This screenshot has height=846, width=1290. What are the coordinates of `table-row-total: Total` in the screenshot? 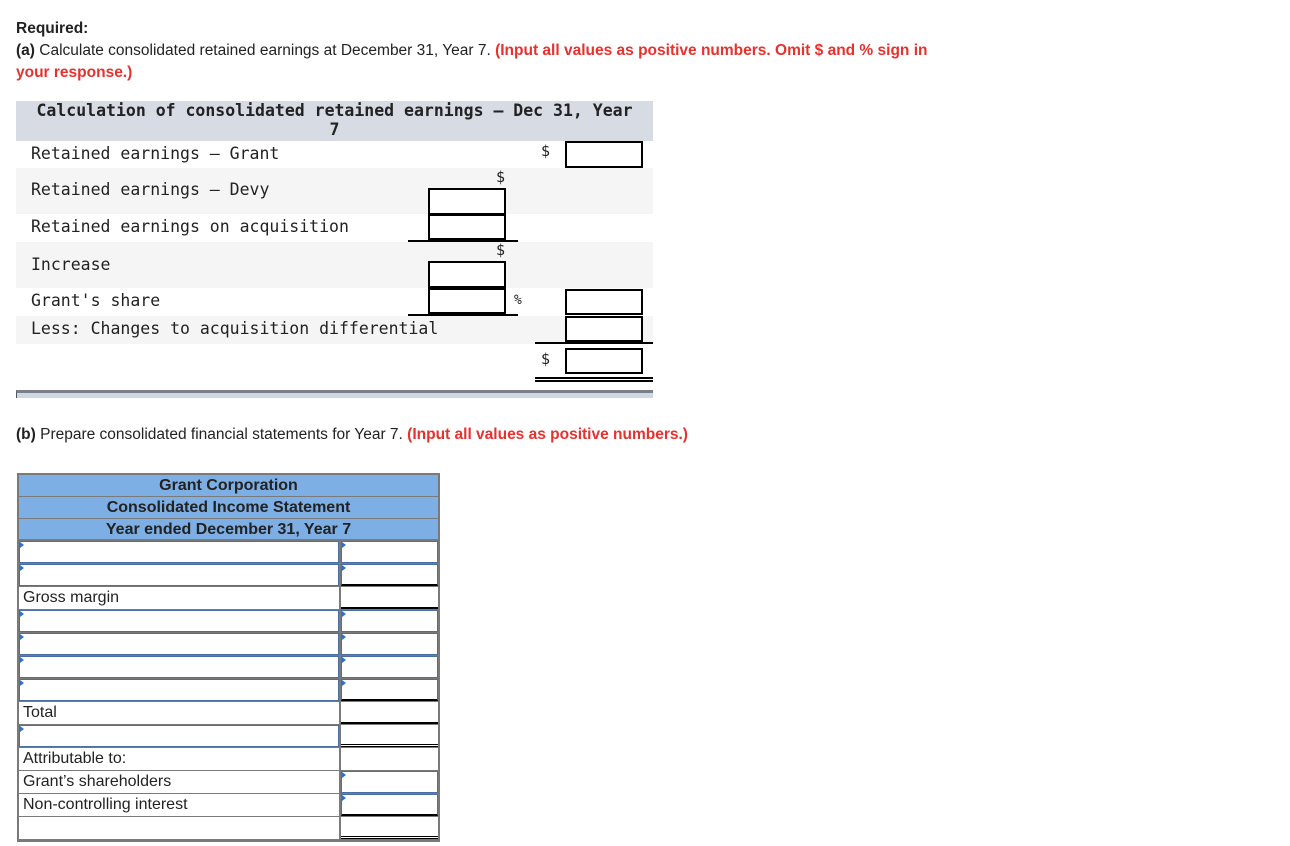 It's located at (228, 713).